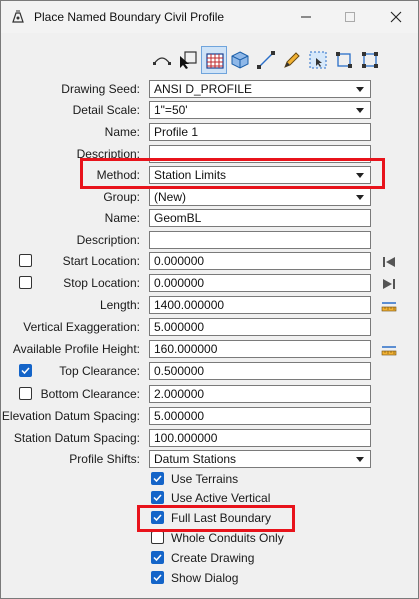 The height and width of the screenshot is (599, 419). What do you see at coordinates (122, 132) in the screenshot?
I see `name-label: Name:` at bounding box center [122, 132].